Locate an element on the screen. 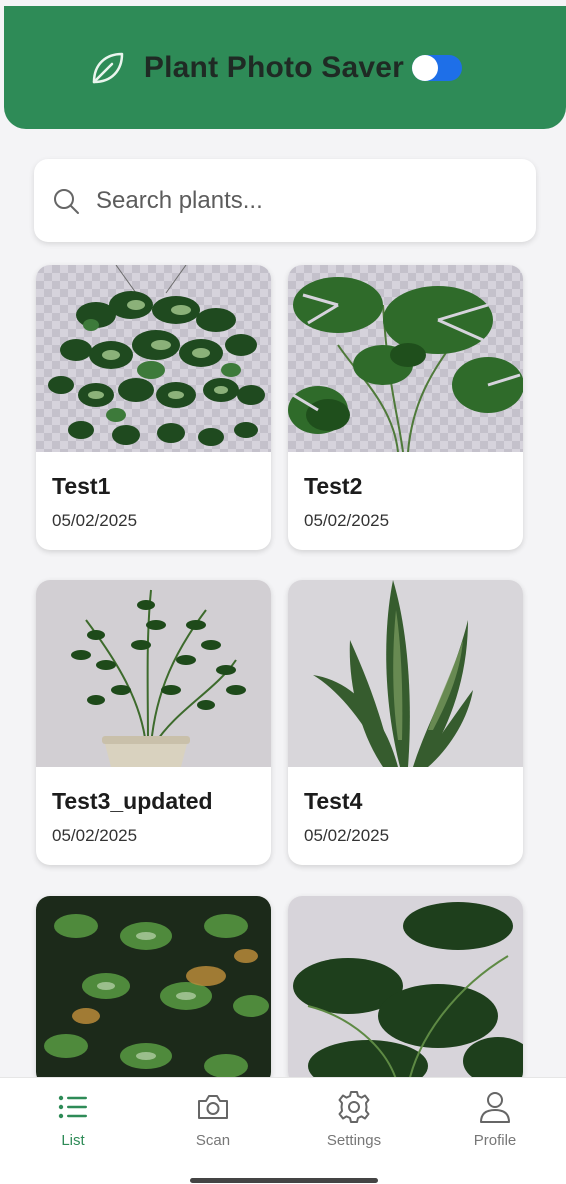 The height and width of the screenshot is (1184, 566). app-title: Plant Photo Saver is located at coordinates (274, 67).